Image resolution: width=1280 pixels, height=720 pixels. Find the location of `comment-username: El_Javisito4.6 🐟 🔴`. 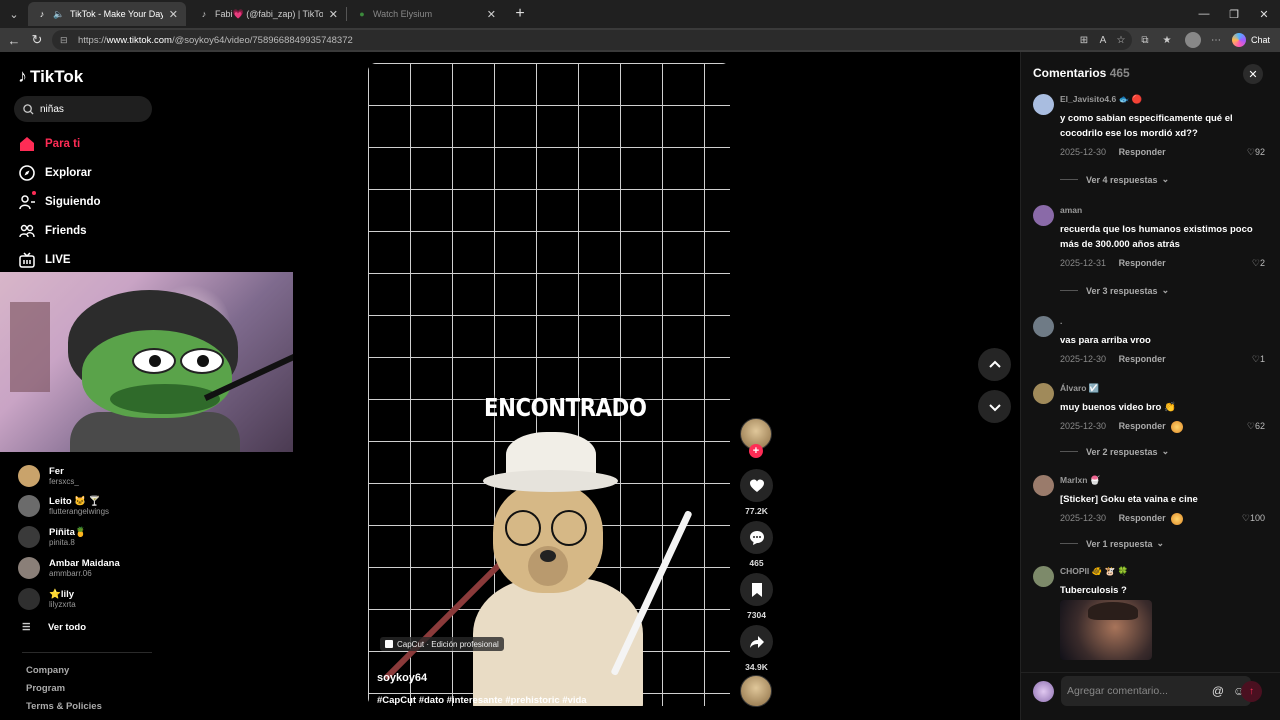

comment-username: El_Javisito4.6 🐟 🔴 is located at coordinates (1101, 99).